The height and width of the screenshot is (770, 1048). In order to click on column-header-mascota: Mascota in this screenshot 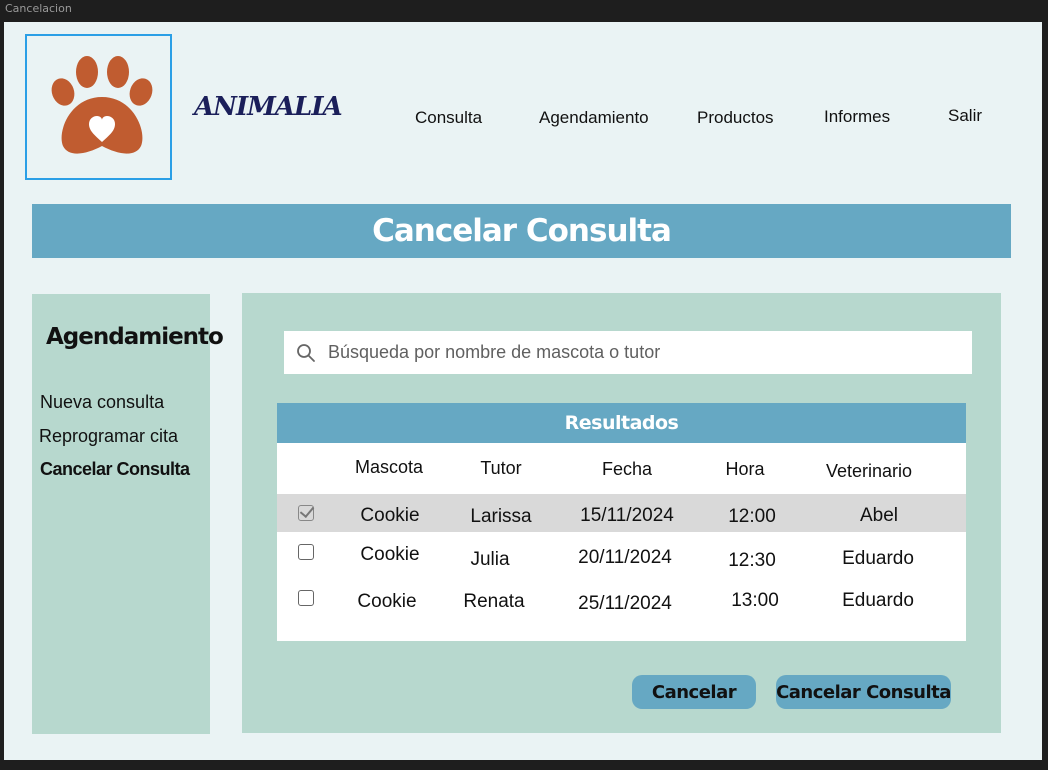, I will do `click(389, 467)`.